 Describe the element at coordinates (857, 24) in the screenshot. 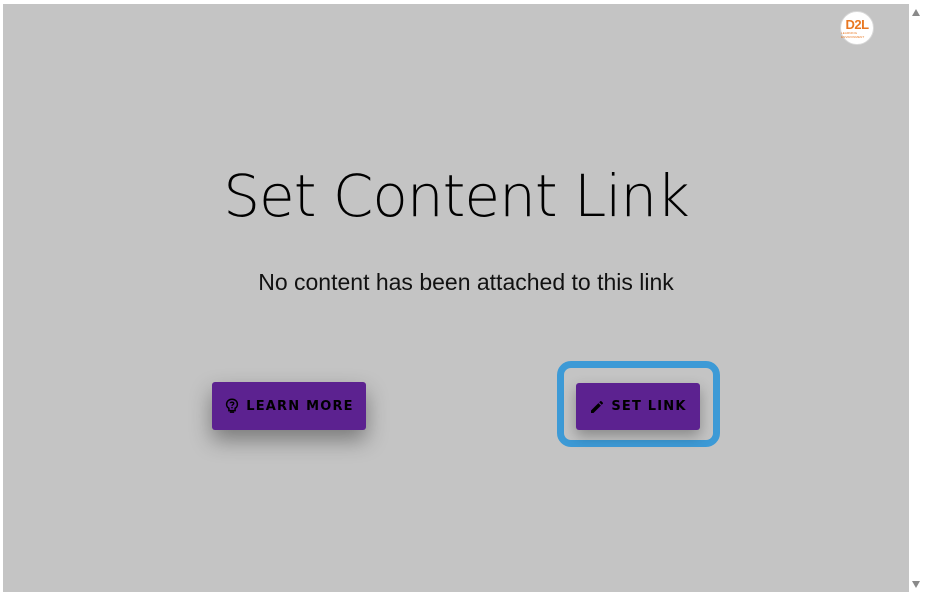

I see `logo-mark: D2L` at that location.